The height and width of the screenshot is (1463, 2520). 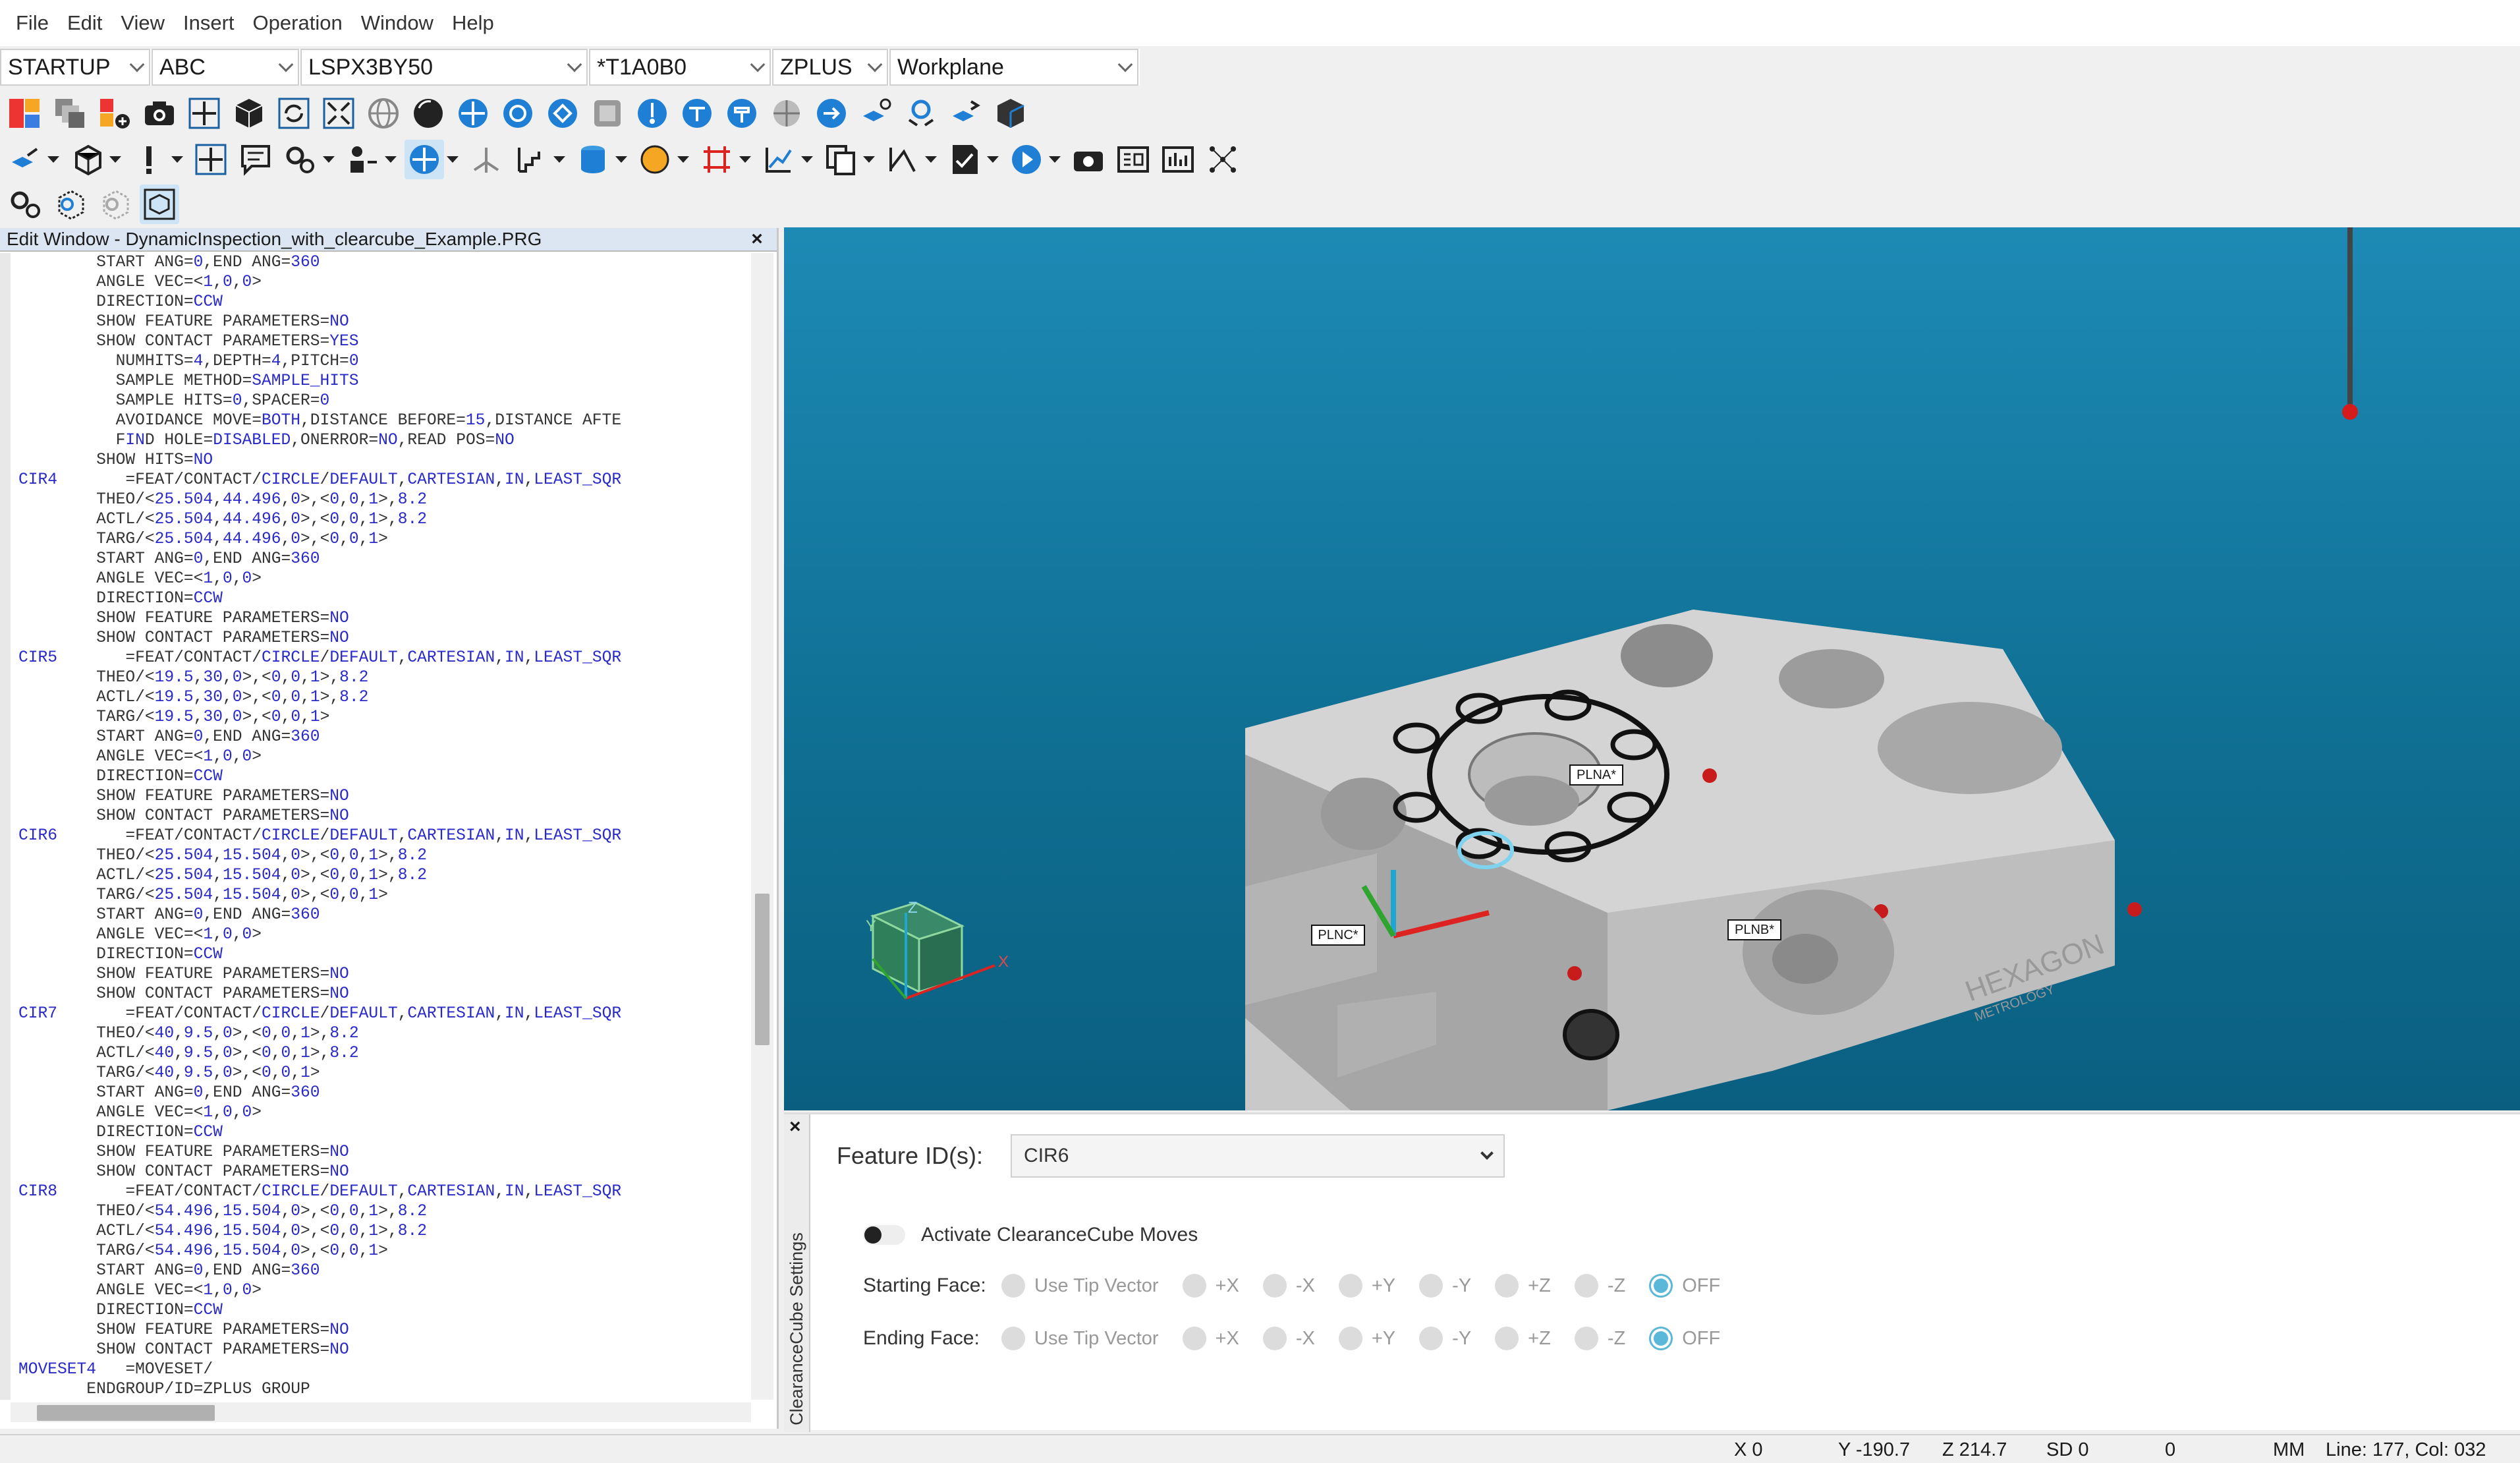 What do you see at coordinates (518, 113) in the screenshot?
I see `rotate-2d-icon` at bounding box center [518, 113].